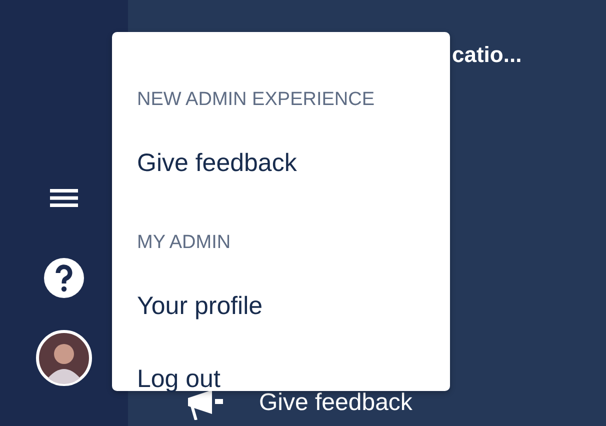  What do you see at coordinates (256, 100) in the screenshot?
I see `section-heading: NEW ADMIN EXPERIENCE` at bounding box center [256, 100].